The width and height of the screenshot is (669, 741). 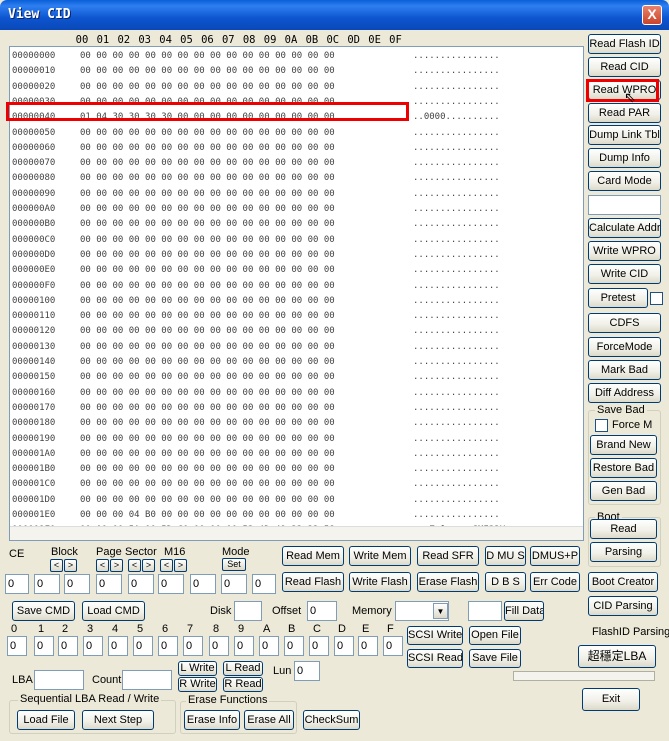 I want to click on block-dec-button: <, so click(x=56, y=565).